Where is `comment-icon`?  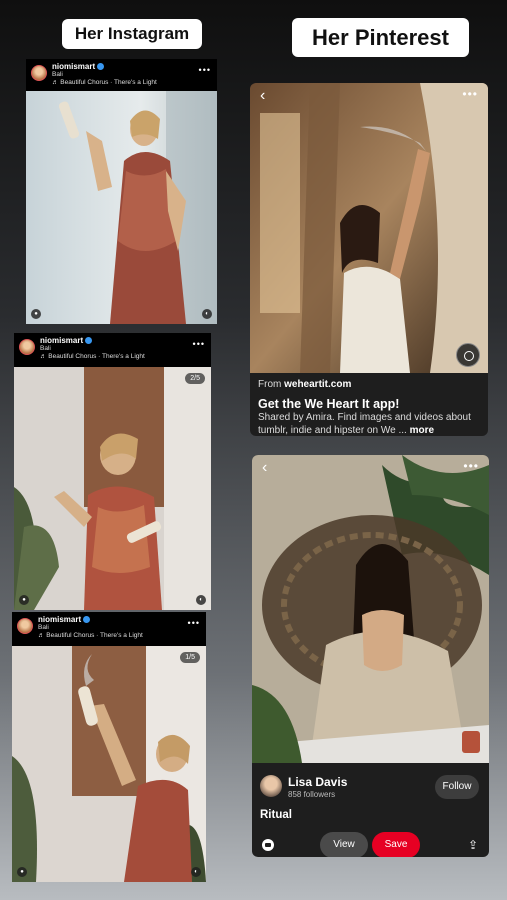
comment-icon is located at coordinates (268, 845).